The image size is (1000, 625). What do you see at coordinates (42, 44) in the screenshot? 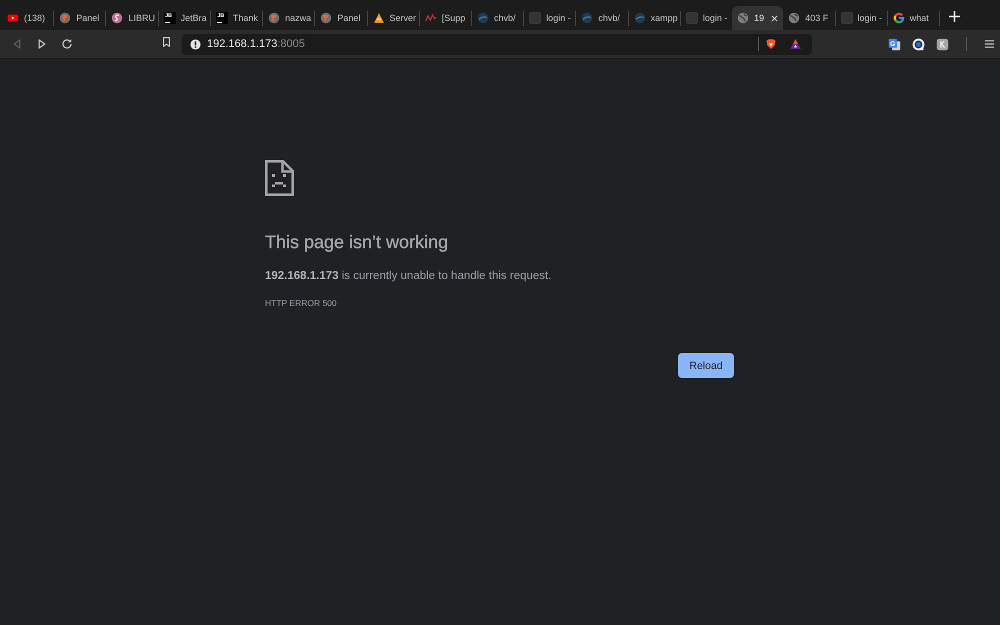
I see `forward-icon` at bounding box center [42, 44].